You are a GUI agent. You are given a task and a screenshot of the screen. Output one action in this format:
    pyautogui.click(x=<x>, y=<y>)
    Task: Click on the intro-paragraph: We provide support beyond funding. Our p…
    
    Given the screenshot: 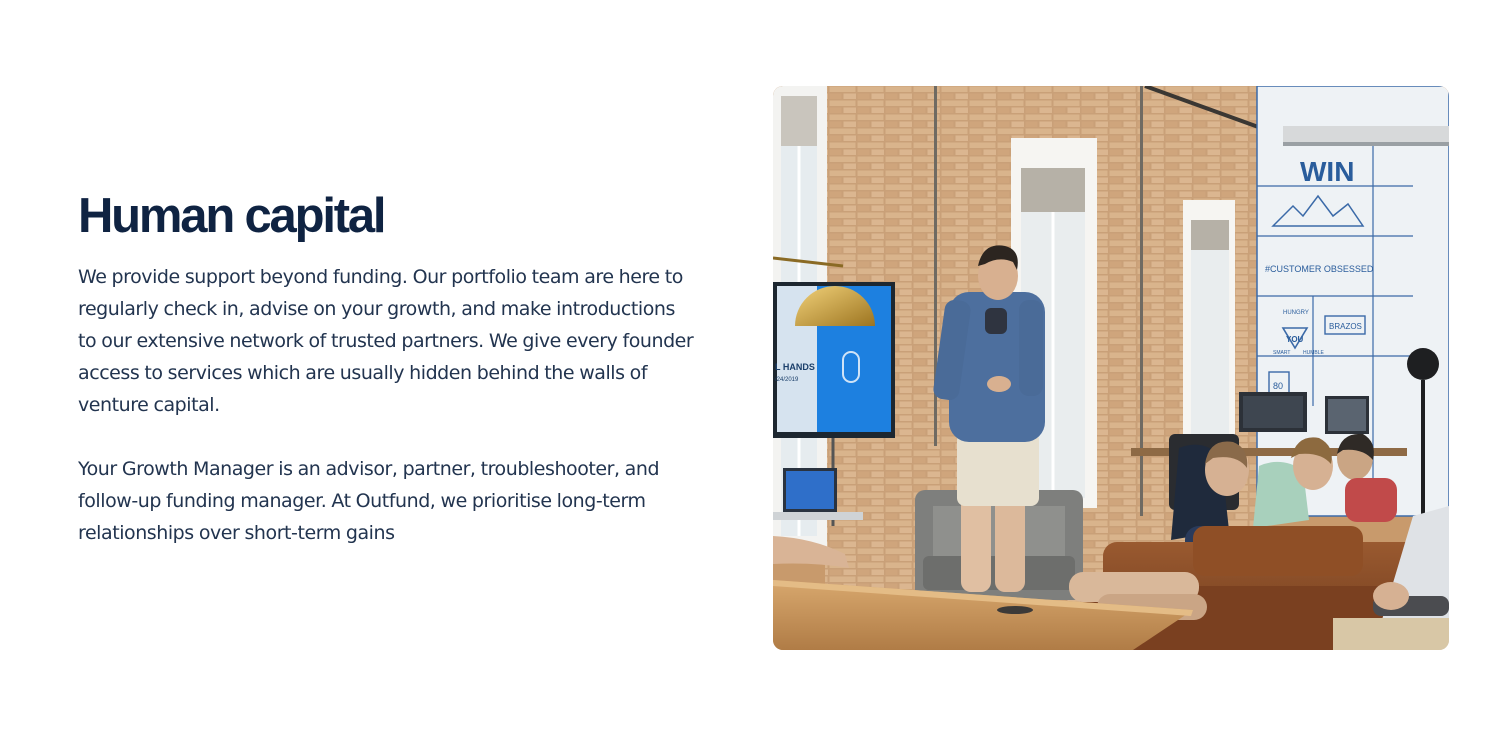 What is the action you would take?
    pyautogui.click(x=386, y=341)
    